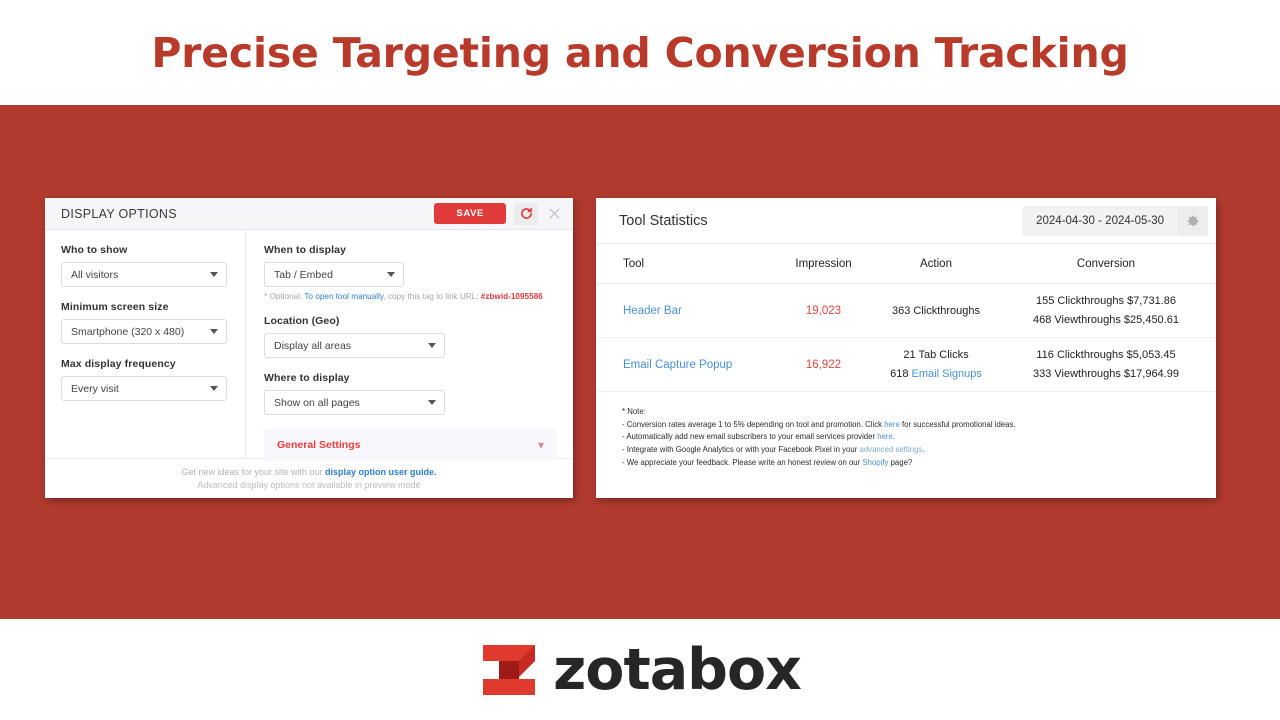 The width and height of the screenshot is (1280, 720). What do you see at coordinates (115, 307) in the screenshot?
I see `minimum-screen-size-label: Minimum screen size` at bounding box center [115, 307].